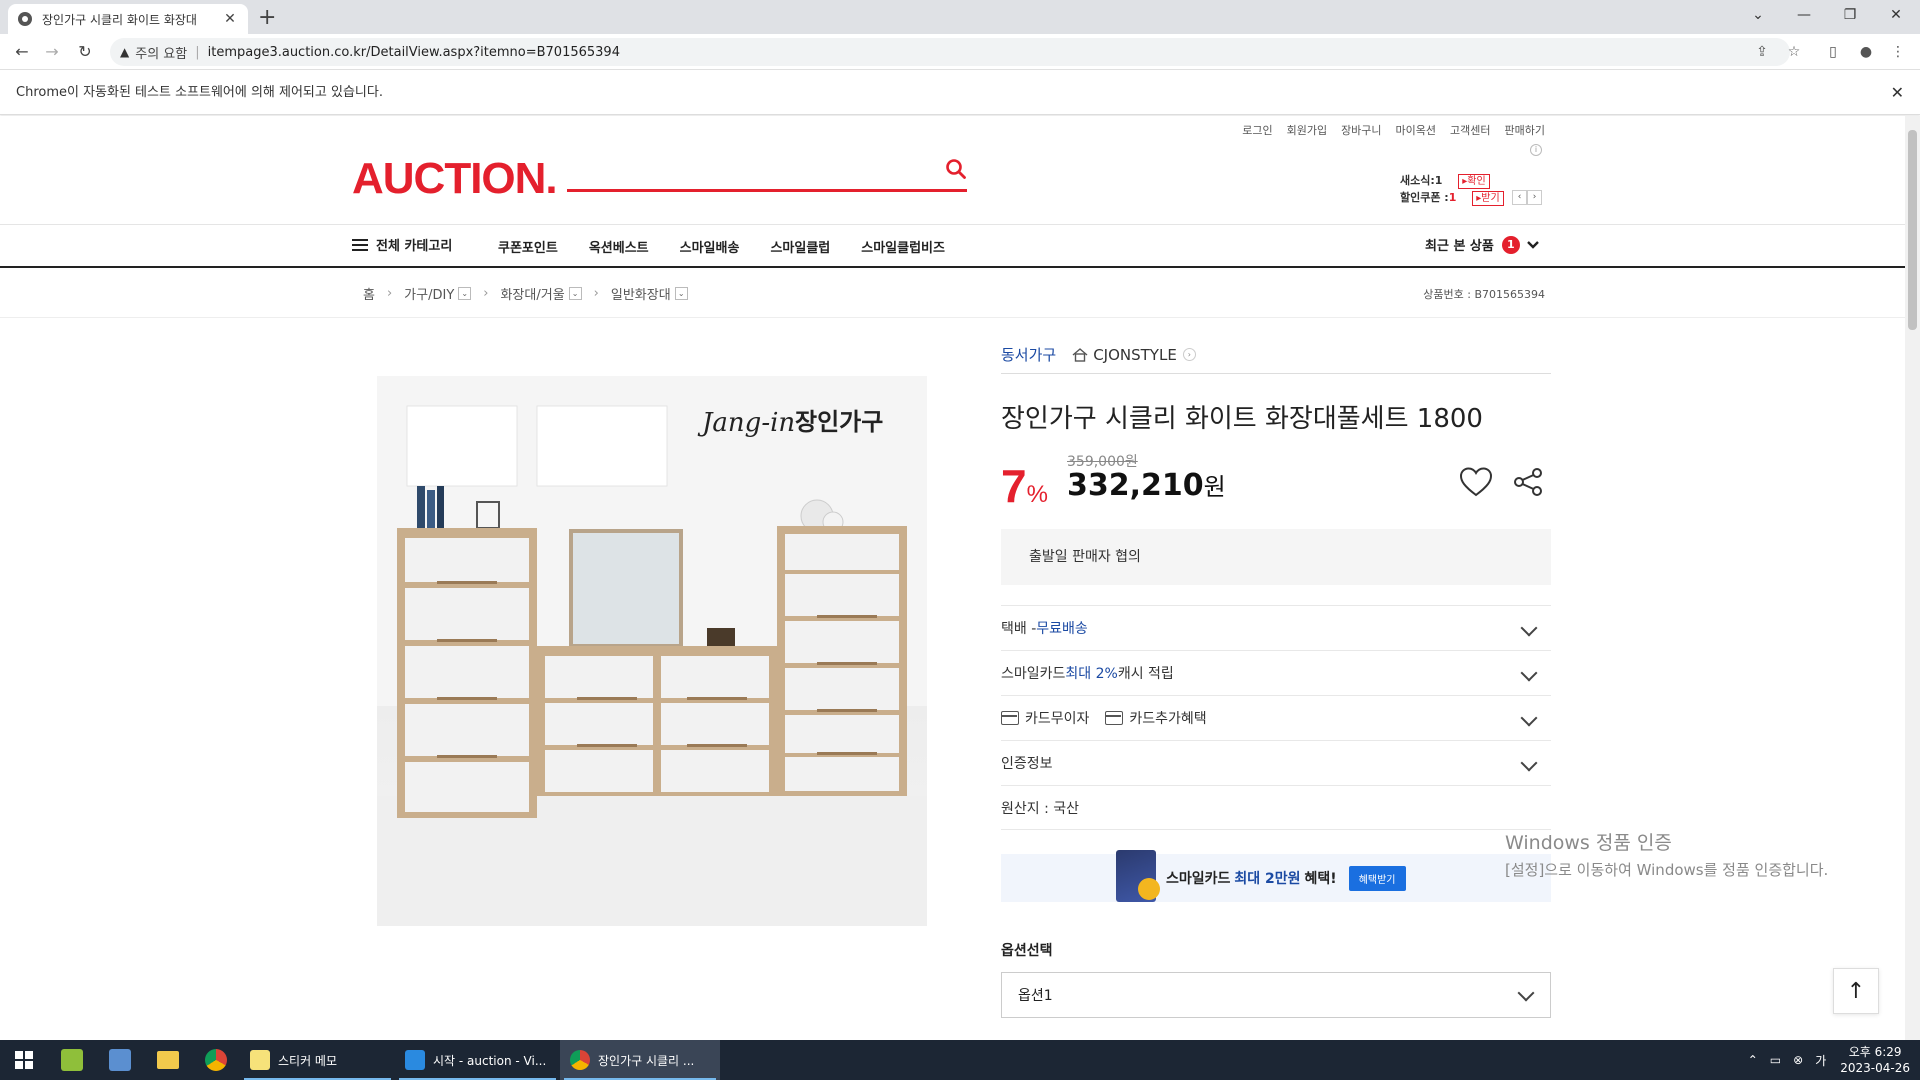 The height and width of the screenshot is (1080, 1920). What do you see at coordinates (1875, 1068) in the screenshot?
I see `clock-date: 2023-04-26` at bounding box center [1875, 1068].